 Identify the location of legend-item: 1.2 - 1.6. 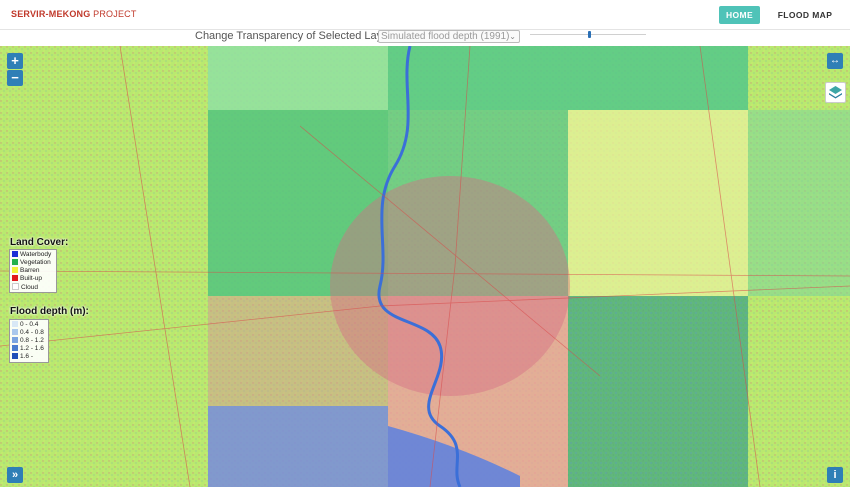
(29, 349).